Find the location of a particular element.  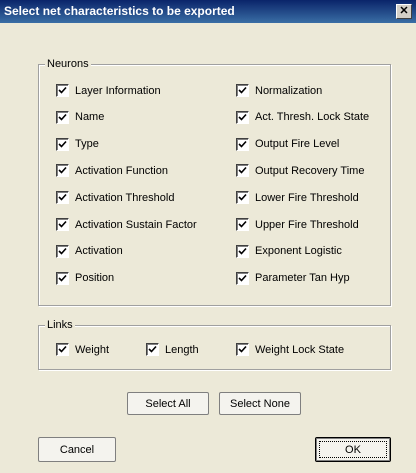

neuron-upper-fire-threshold-checkbox: Upper Fire Threshold is located at coordinates (297, 224).